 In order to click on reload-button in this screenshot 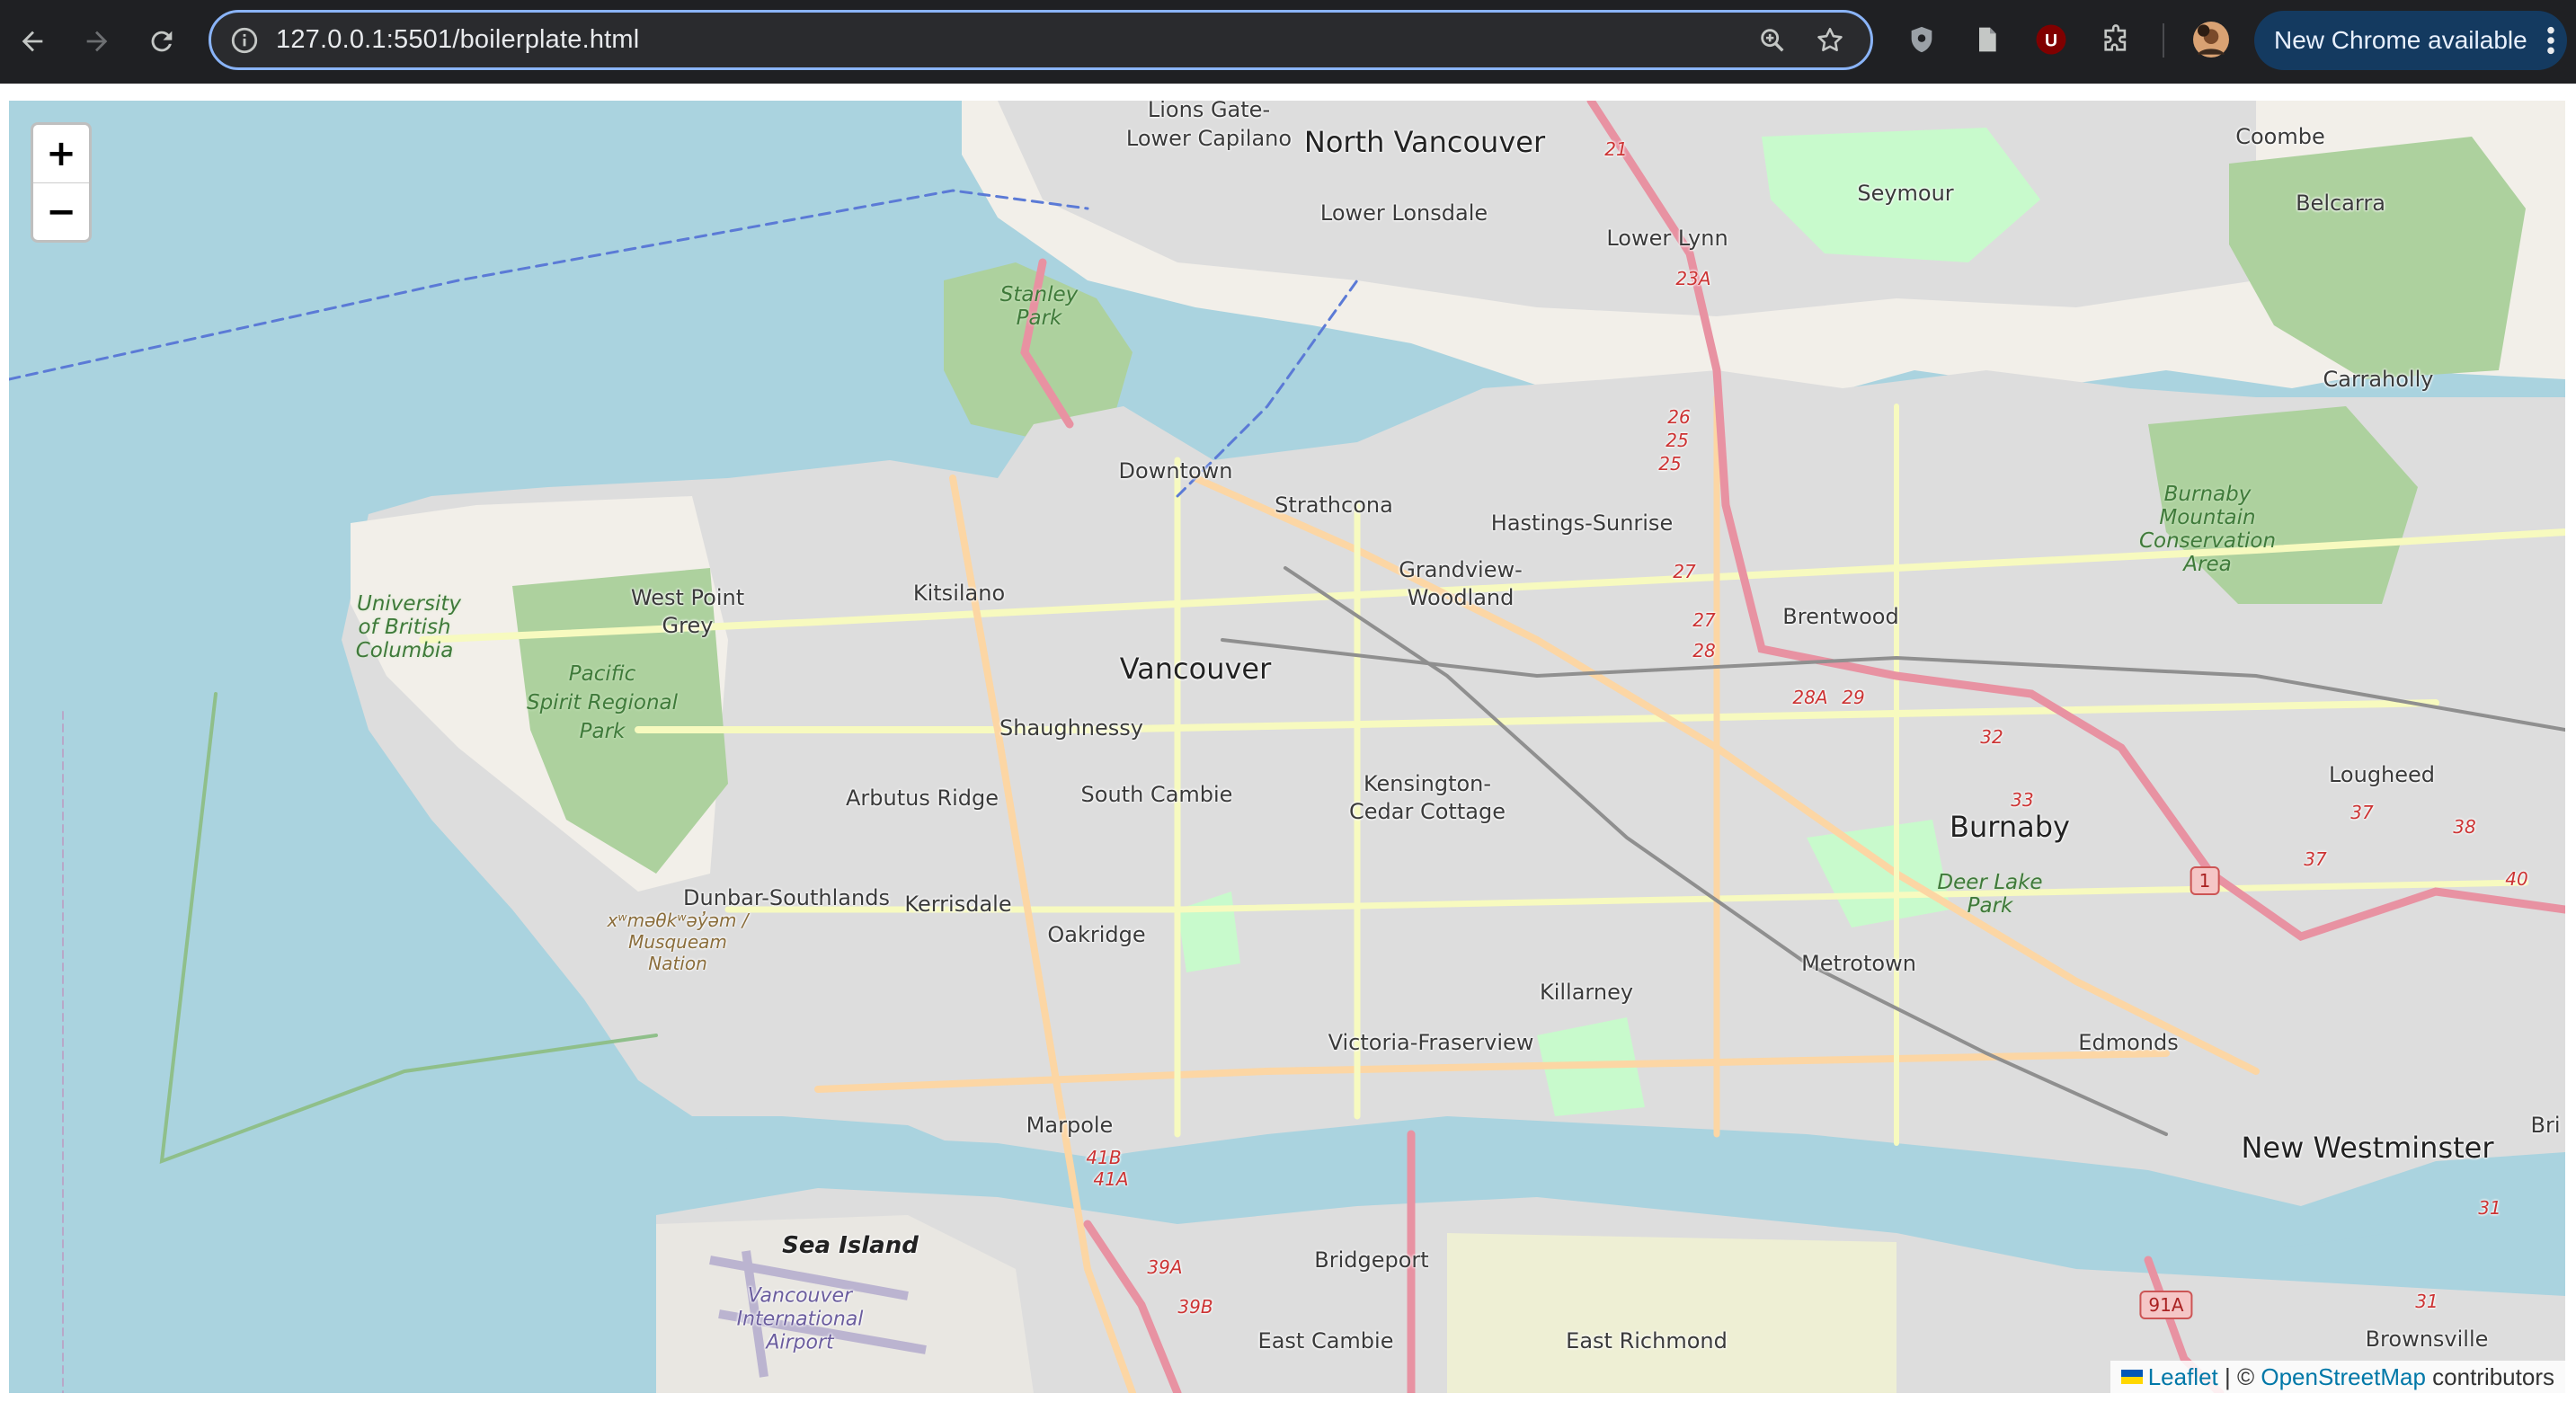, I will do `click(162, 42)`.